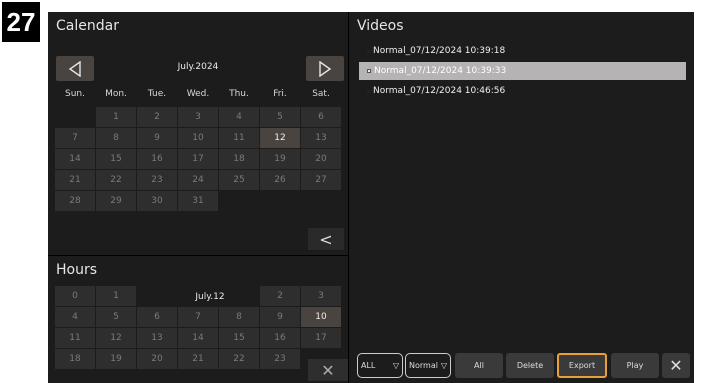  Describe the element at coordinates (321, 317) in the screenshot. I see `hour-cell: 10` at that location.